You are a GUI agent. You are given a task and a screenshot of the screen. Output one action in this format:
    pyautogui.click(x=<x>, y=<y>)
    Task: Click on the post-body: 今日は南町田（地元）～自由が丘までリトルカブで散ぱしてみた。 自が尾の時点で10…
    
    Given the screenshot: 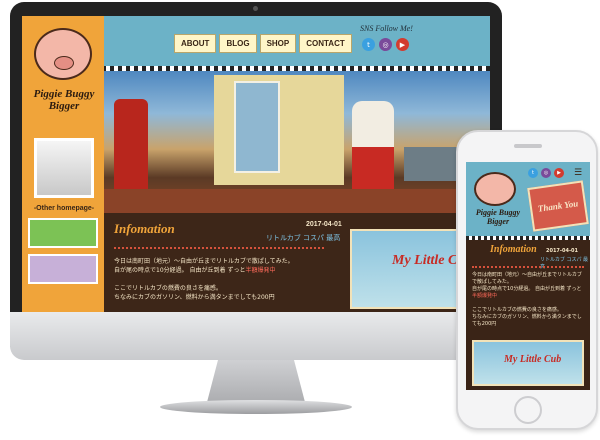 What is the action you would take?
    pyautogui.click(x=224, y=279)
    